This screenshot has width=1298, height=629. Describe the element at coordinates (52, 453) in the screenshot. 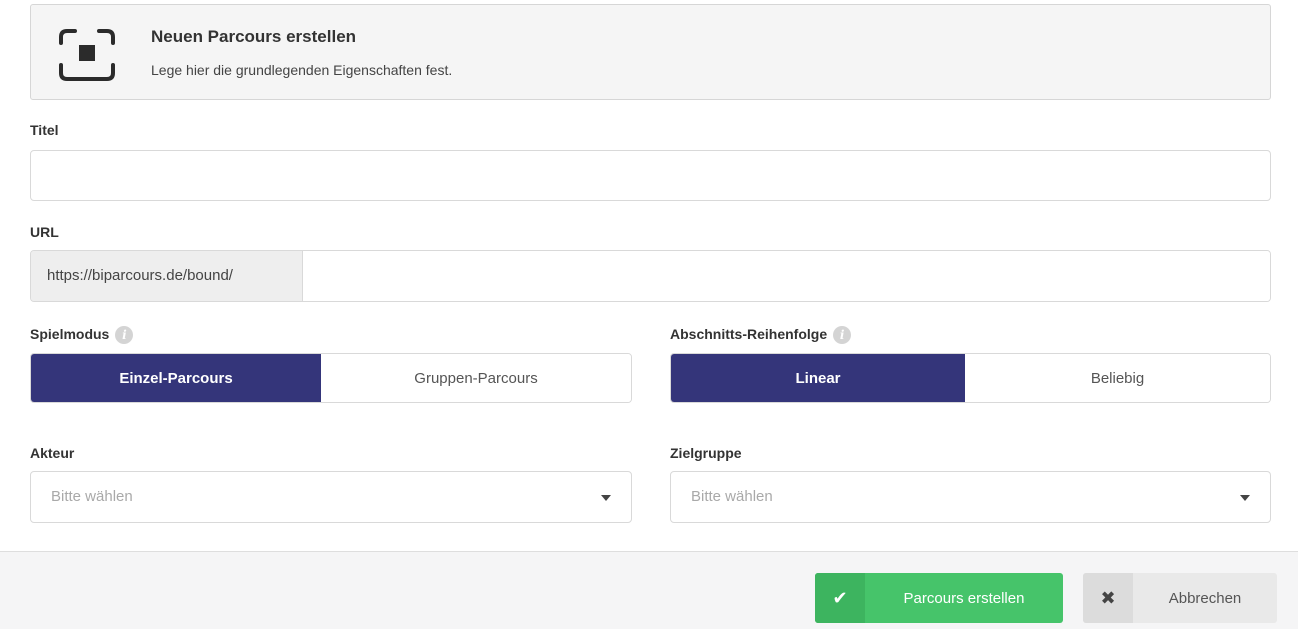

I see `akteur-label: Akteur` at that location.